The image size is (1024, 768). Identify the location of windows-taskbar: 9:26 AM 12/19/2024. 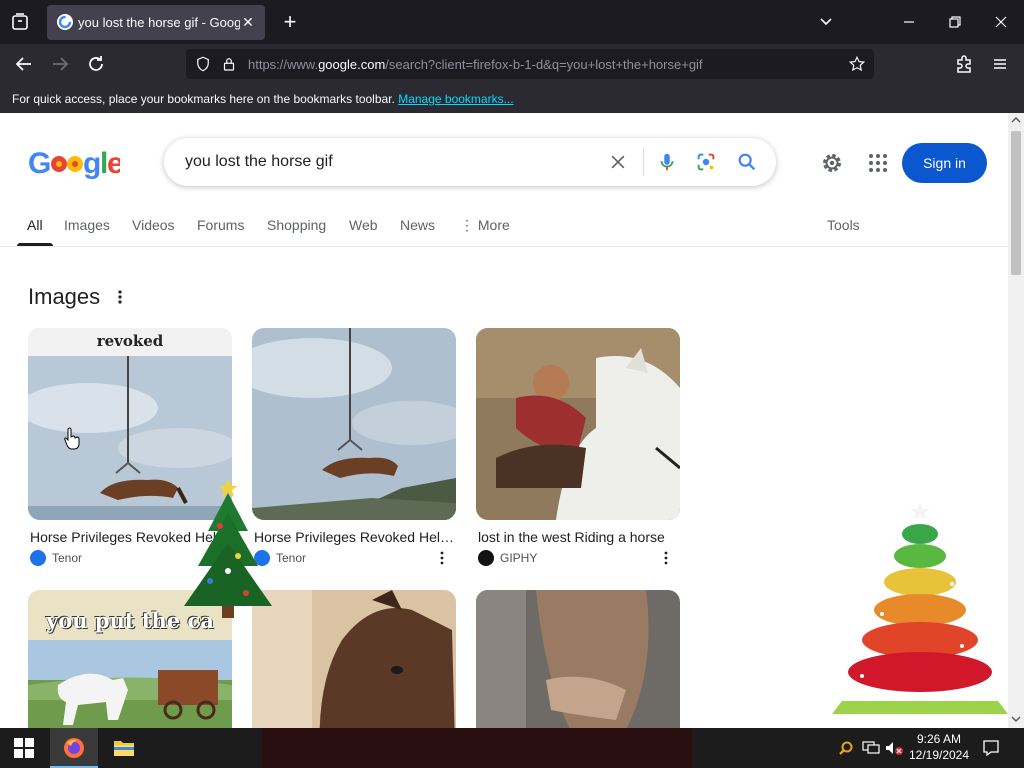
(512, 748).